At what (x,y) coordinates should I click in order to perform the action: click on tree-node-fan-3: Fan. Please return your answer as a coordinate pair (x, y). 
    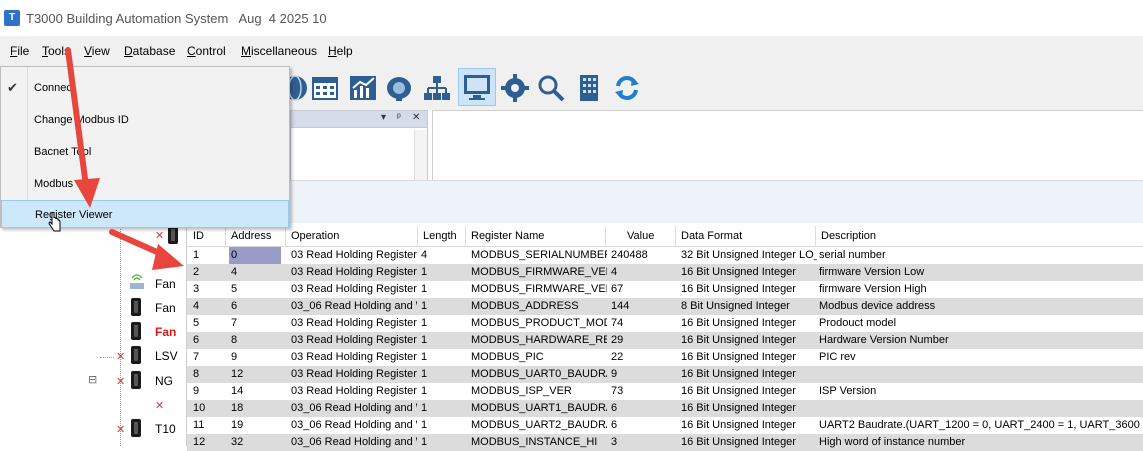
    Looking at the image, I should click on (165, 332).